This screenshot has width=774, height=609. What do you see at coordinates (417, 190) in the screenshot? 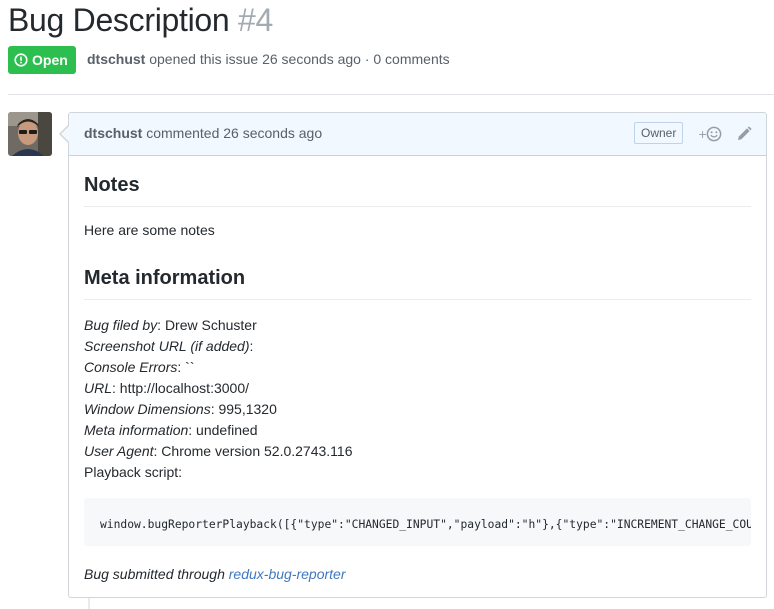
I see `notes-heading: Notes` at bounding box center [417, 190].